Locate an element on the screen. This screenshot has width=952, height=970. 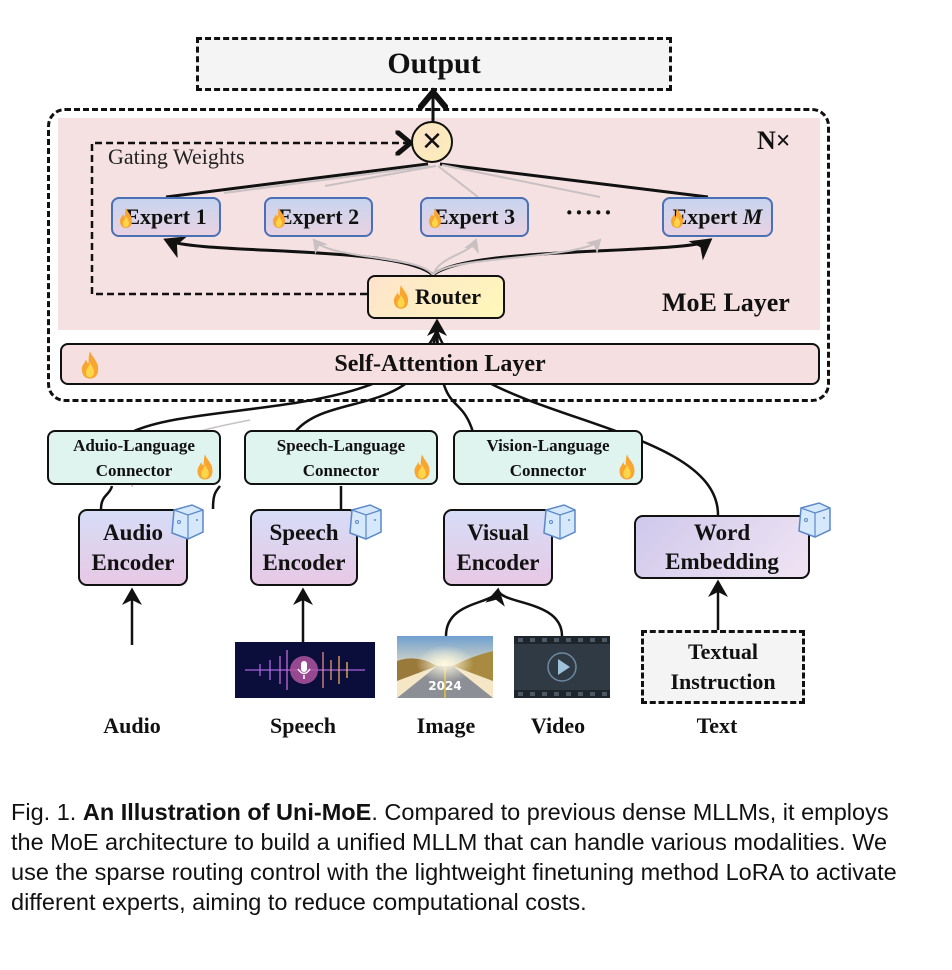
gating-weights-label: Gating Weights is located at coordinates (176, 156).